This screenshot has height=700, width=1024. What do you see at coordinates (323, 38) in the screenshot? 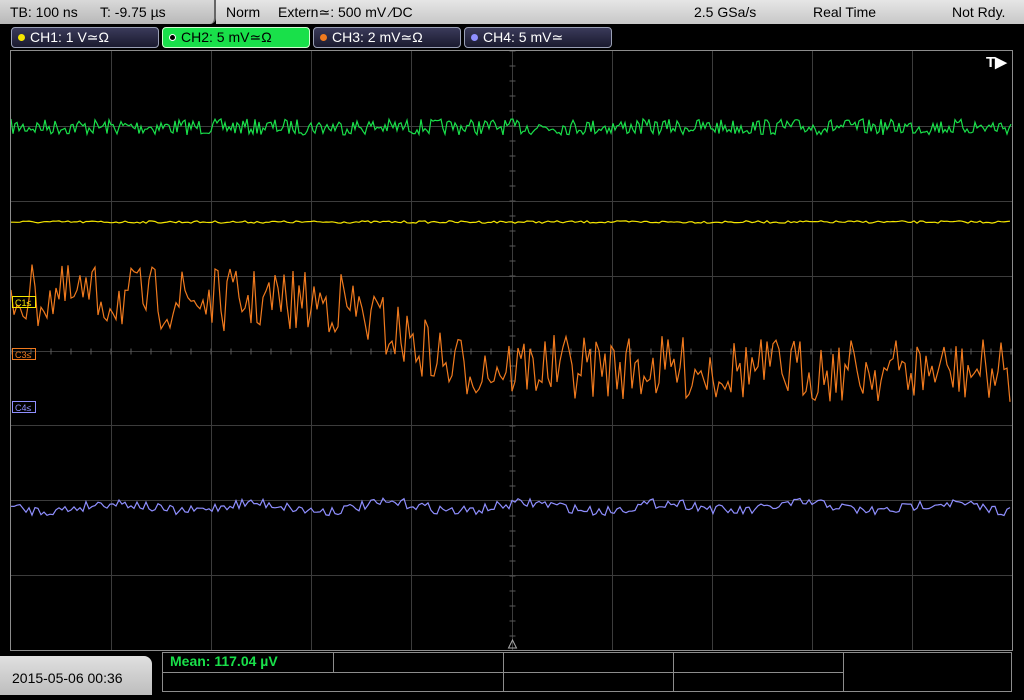
I see `ch3-dot-icon` at bounding box center [323, 38].